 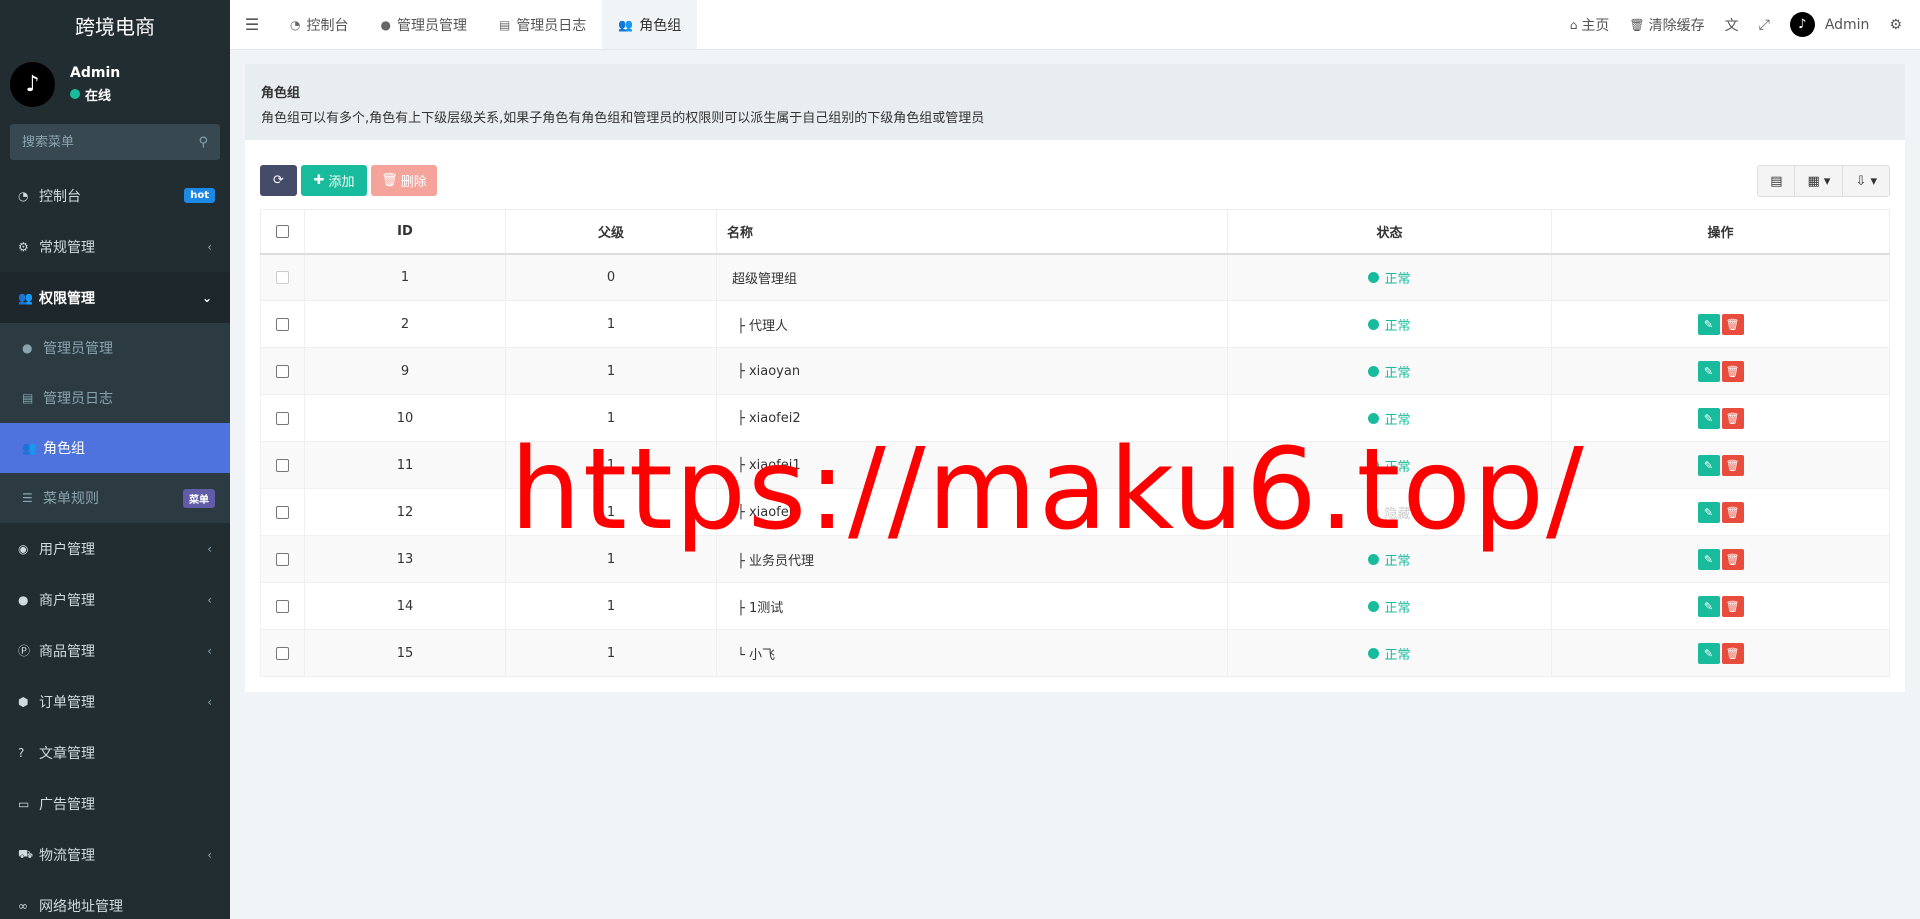 I want to click on sidebar-item-auth: 👥 权限管理 ⌄, so click(x=115, y=297).